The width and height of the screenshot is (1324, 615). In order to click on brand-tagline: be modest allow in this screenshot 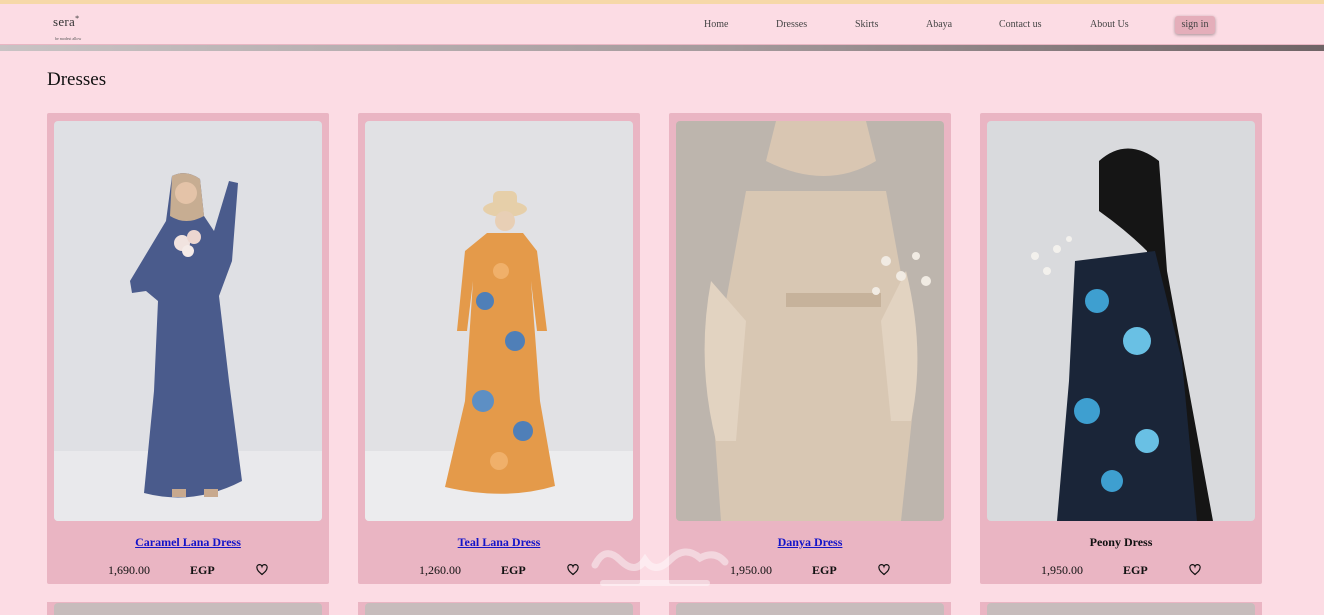, I will do `click(68, 38)`.